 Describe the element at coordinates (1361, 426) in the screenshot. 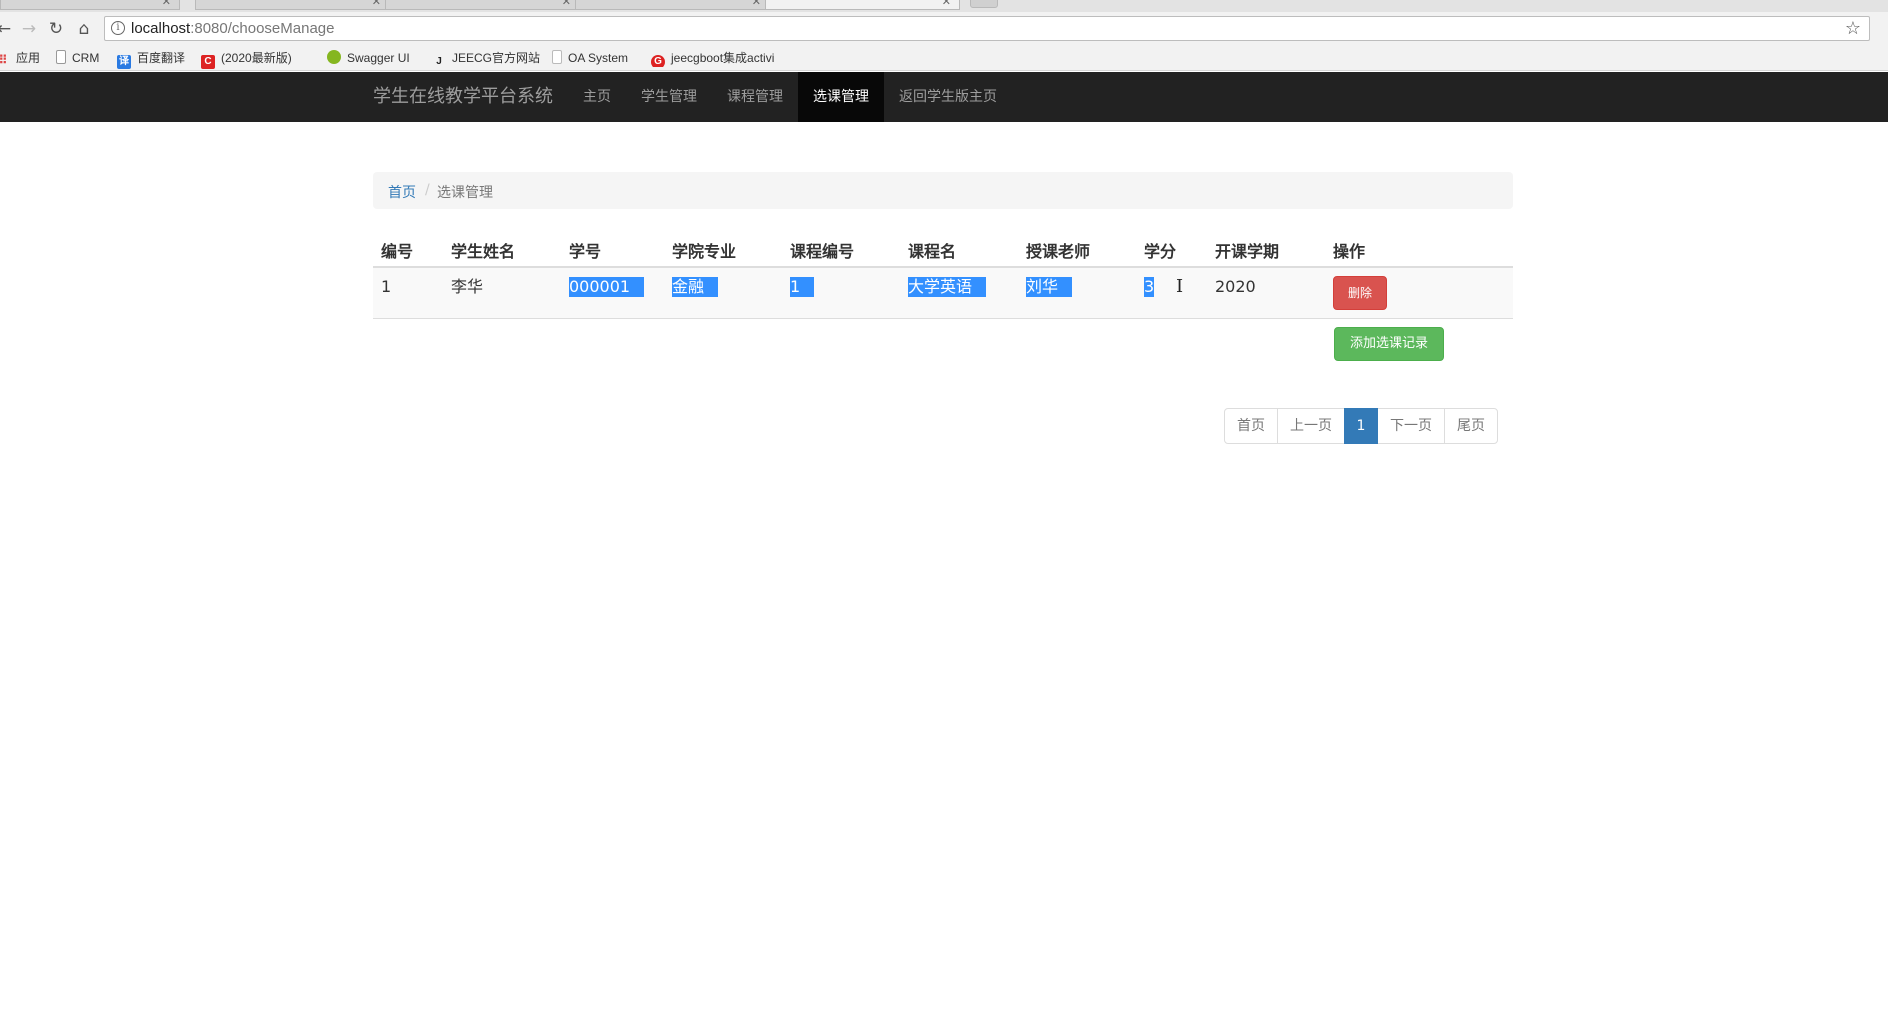

I see `page-current-button: 1` at that location.